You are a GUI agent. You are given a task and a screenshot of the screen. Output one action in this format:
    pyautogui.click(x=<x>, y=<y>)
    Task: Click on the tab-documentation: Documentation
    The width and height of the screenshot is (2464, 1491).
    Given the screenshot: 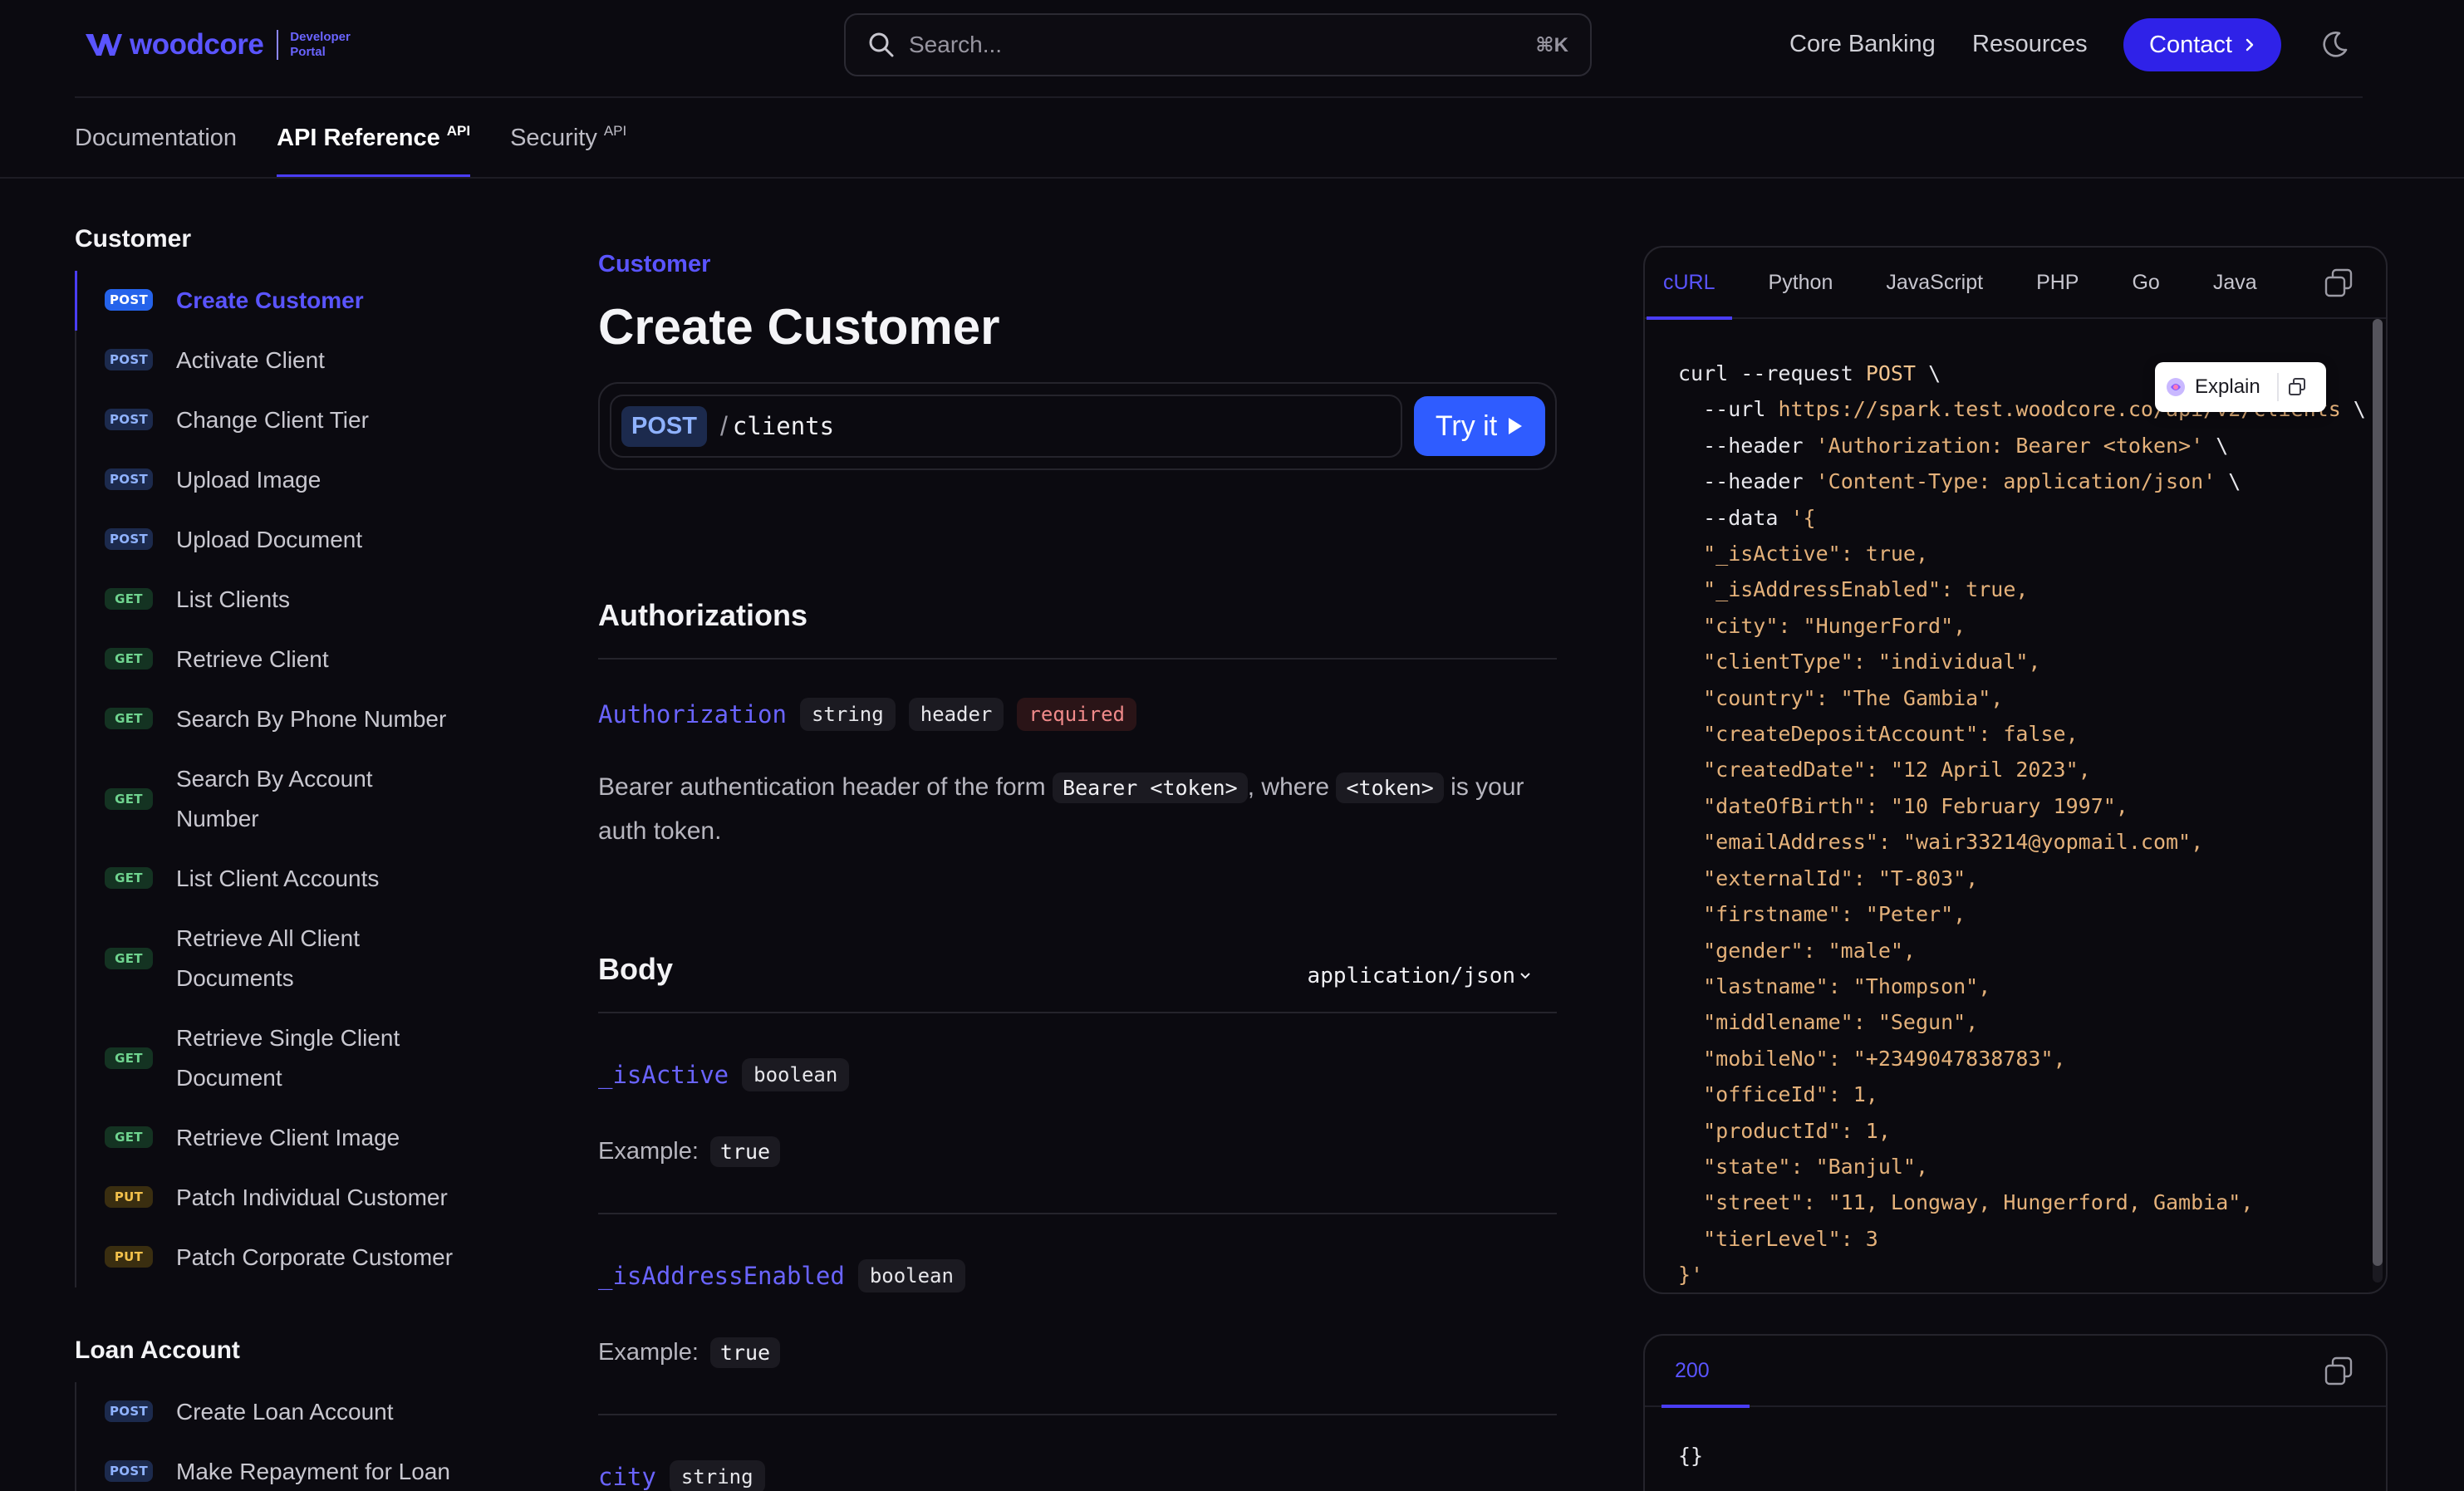 What is the action you would take?
    pyautogui.click(x=156, y=138)
    